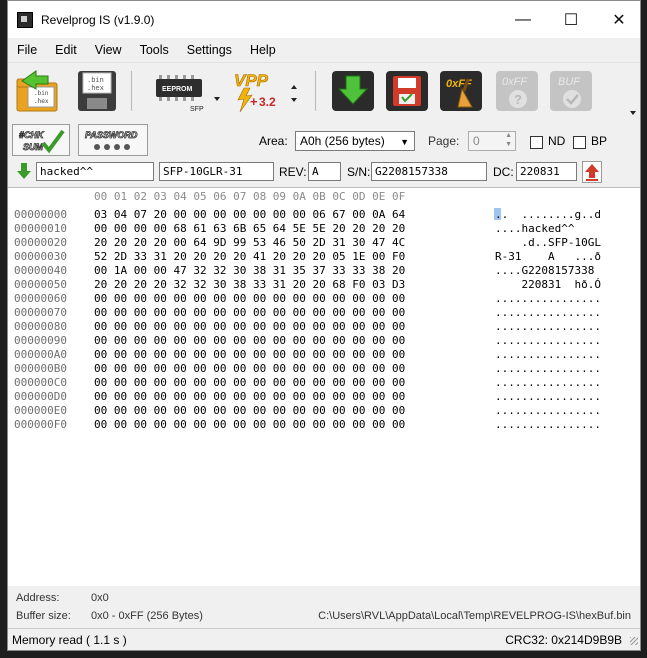 The height and width of the screenshot is (658, 647). What do you see at coordinates (40, 382) in the screenshot?
I see `row-offset: 000000C0` at bounding box center [40, 382].